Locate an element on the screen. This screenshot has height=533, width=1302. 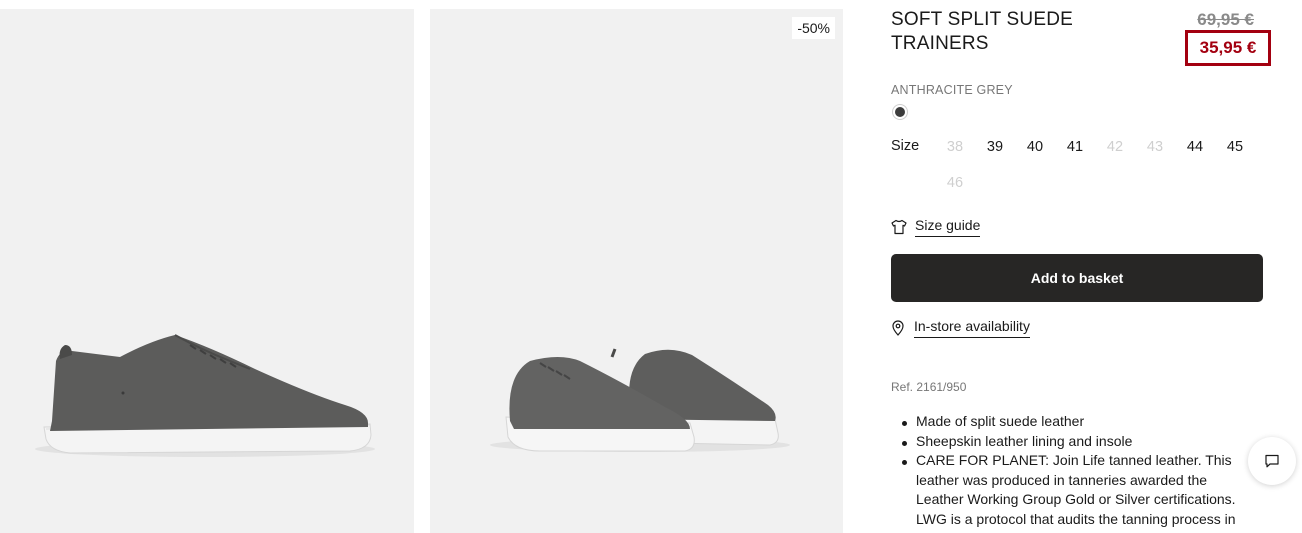
chat-icon is located at coordinates (1272, 461).